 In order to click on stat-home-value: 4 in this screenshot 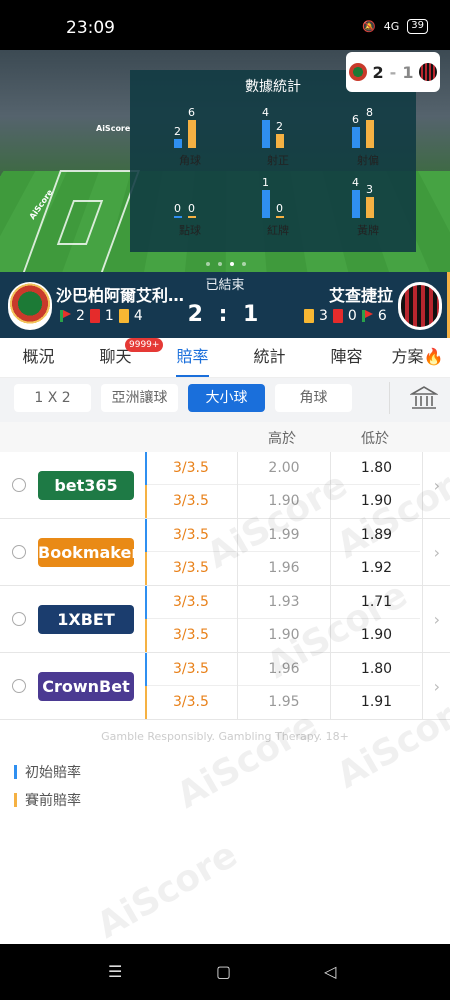, I will do `click(265, 112)`.